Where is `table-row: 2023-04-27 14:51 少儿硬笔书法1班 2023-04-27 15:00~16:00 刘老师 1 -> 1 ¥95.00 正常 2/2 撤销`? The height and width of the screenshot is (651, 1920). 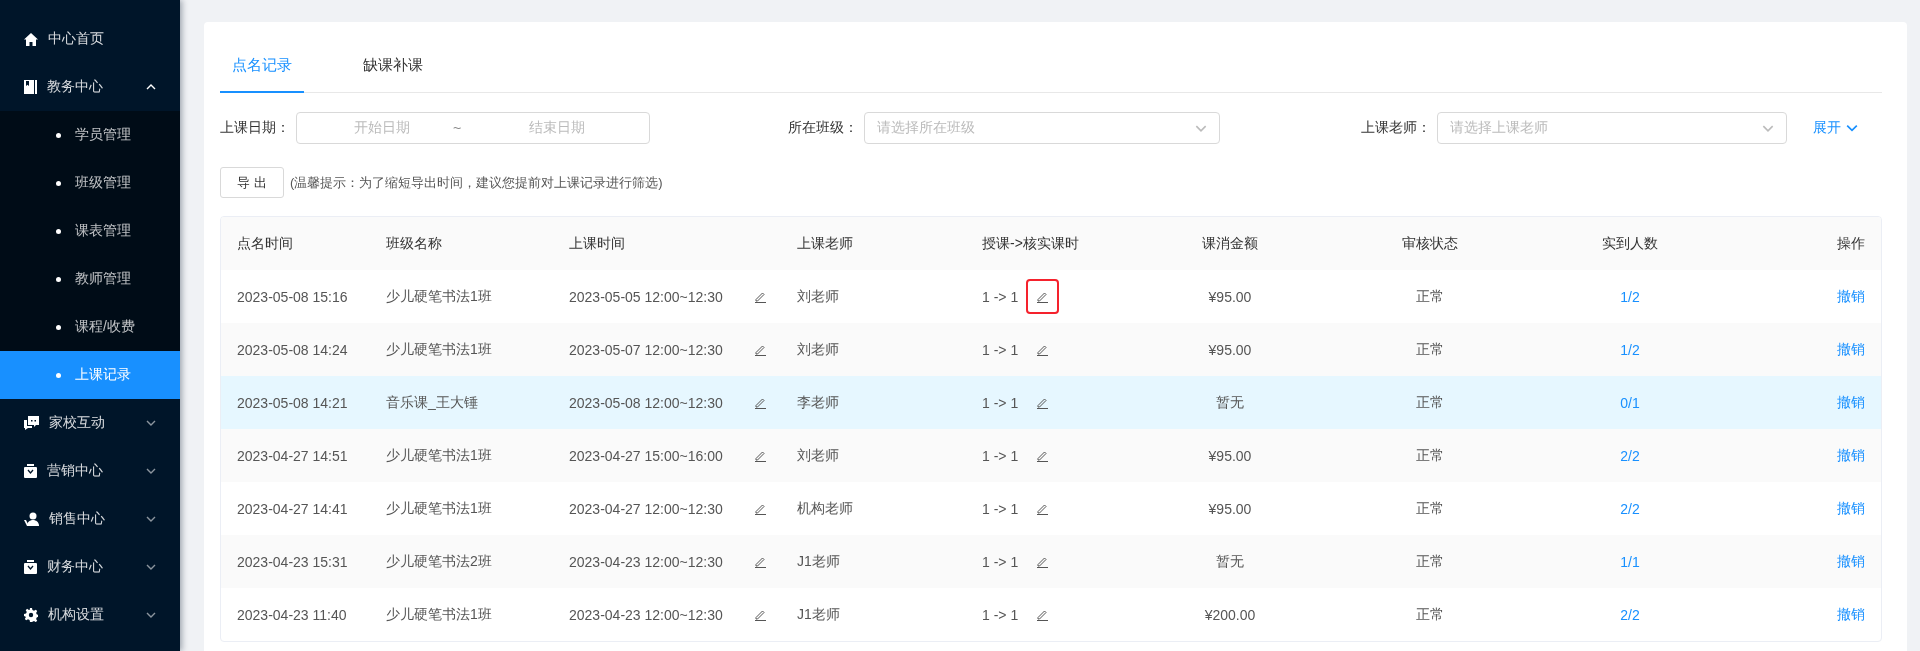 table-row: 2023-04-27 14:51 少儿硬笔书法1班 2023-04-27 15:00~16:00 刘老师 1 -> 1 ¥95.00 正常 2/2 撤销 is located at coordinates (1051, 455).